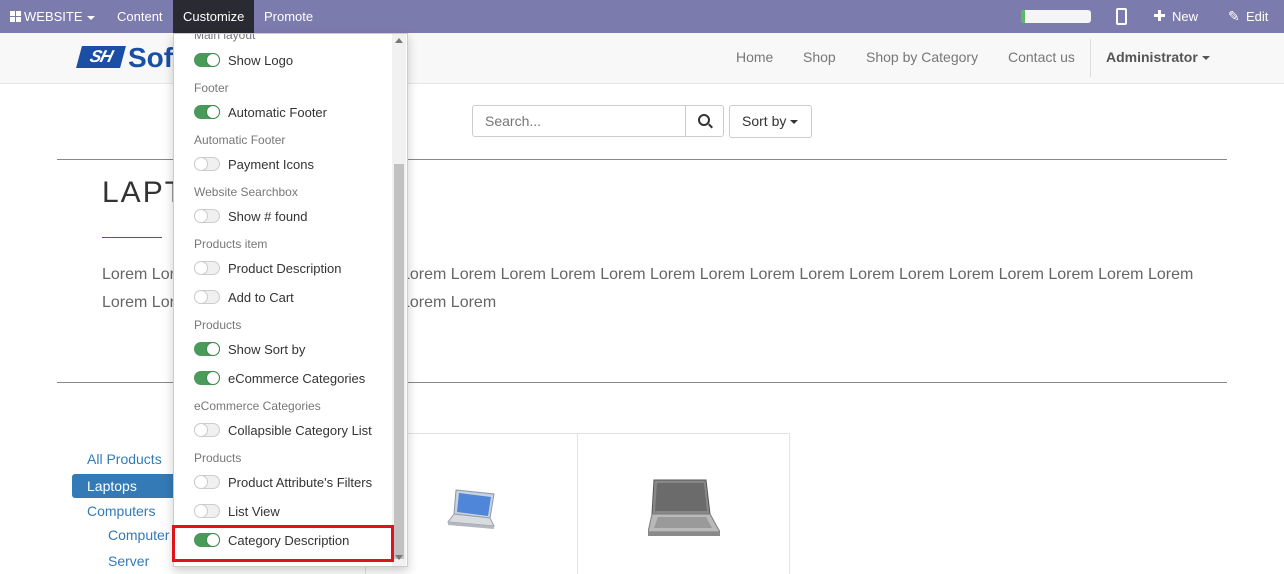  What do you see at coordinates (240, 140) in the screenshot?
I see `menu-header-automatic-footer: Automatic Footer` at bounding box center [240, 140].